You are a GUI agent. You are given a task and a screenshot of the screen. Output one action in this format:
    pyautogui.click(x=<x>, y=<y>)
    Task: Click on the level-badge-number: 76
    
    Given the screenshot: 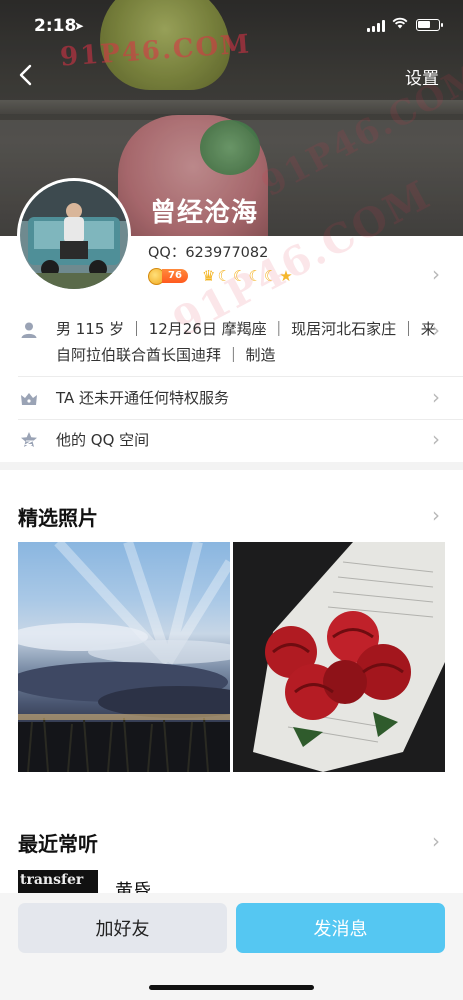 What is the action you would take?
    pyautogui.click(x=175, y=276)
    